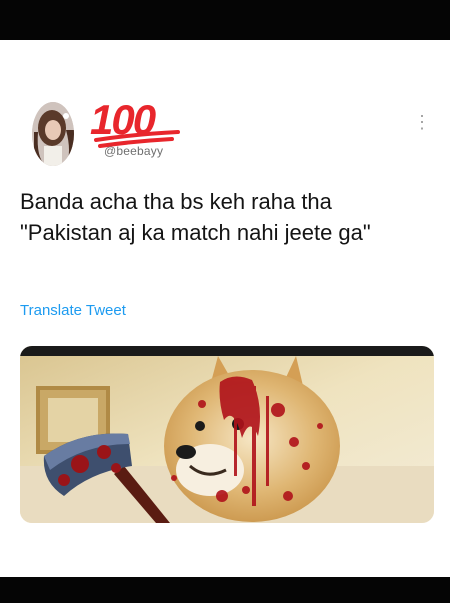  Describe the element at coordinates (225, 590) in the screenshot. I see `bottom-black-bar` at that location.